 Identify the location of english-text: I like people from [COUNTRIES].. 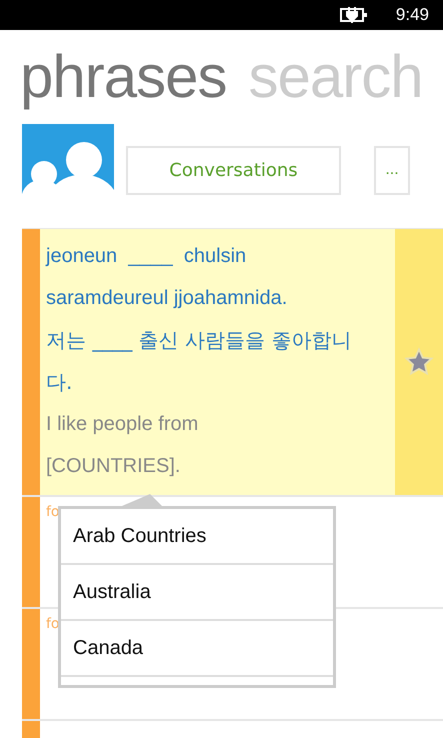
(123, 445).